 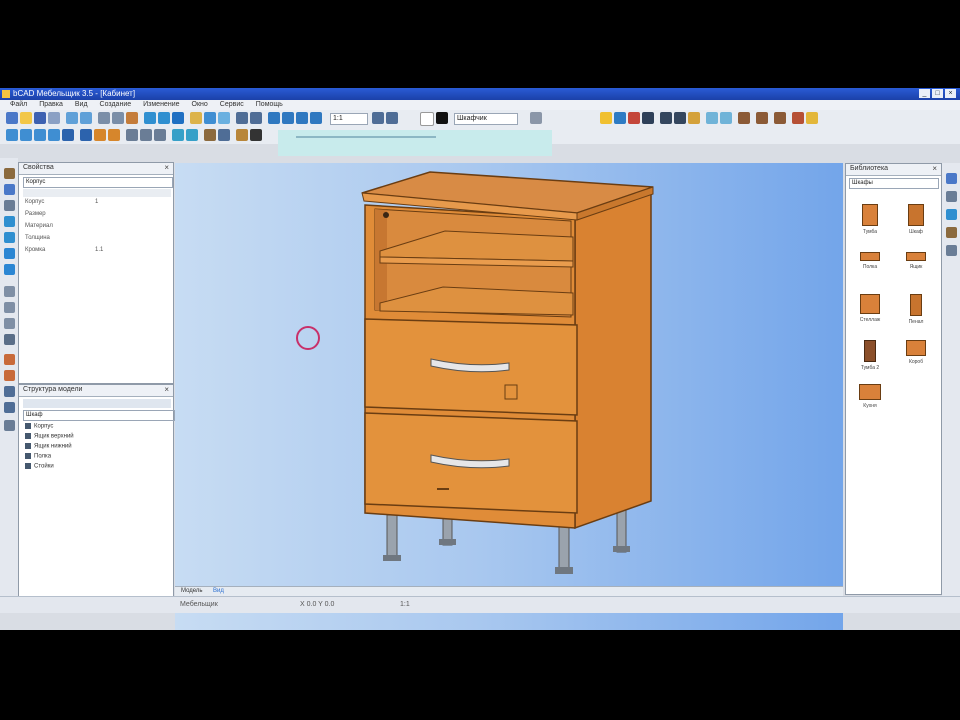 What do you see at coordinates (68, 135) in the screenshot?
I see `spline-tool-icon` at bounding box center [68, 135].